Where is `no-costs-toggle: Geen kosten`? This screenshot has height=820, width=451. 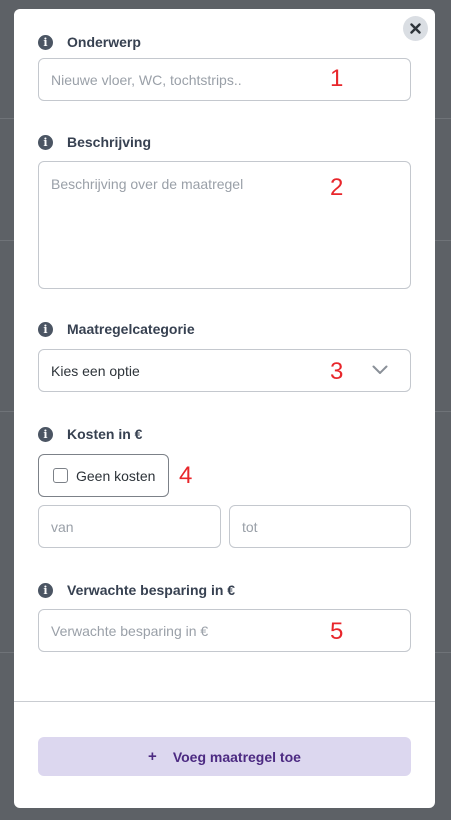 no-costs-toggle: Geen kosten is located at coordinates (103, 475).